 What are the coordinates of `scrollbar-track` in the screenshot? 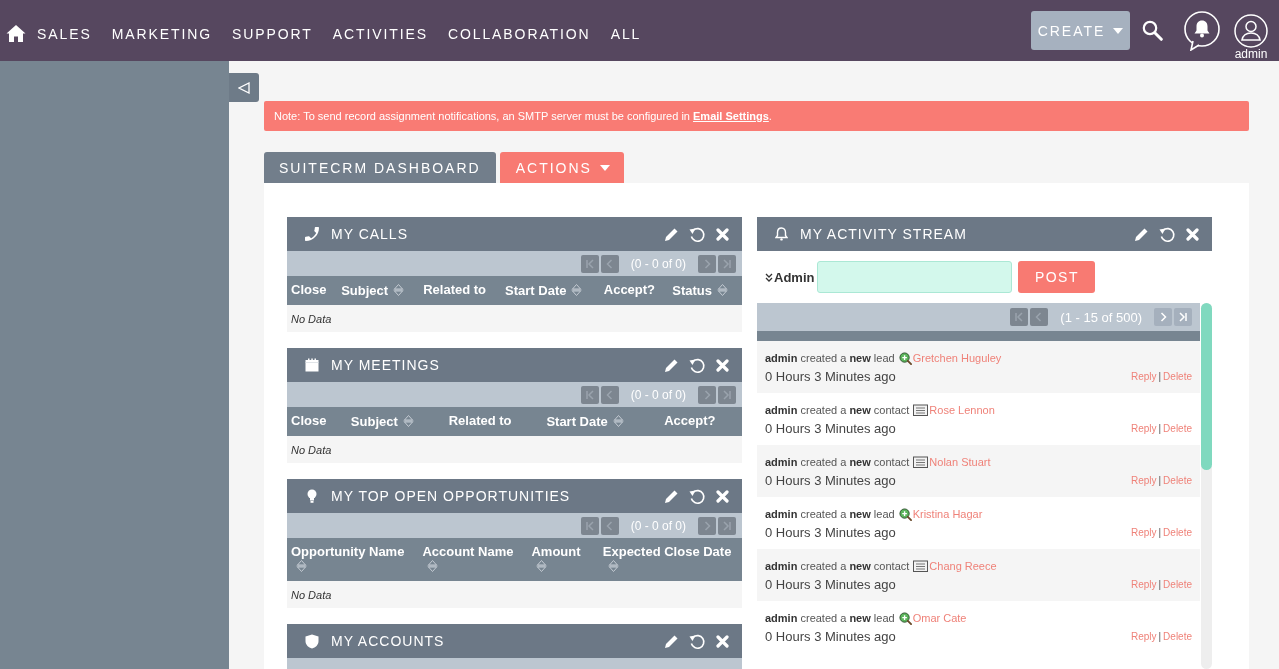 It's located at (1206, 486).